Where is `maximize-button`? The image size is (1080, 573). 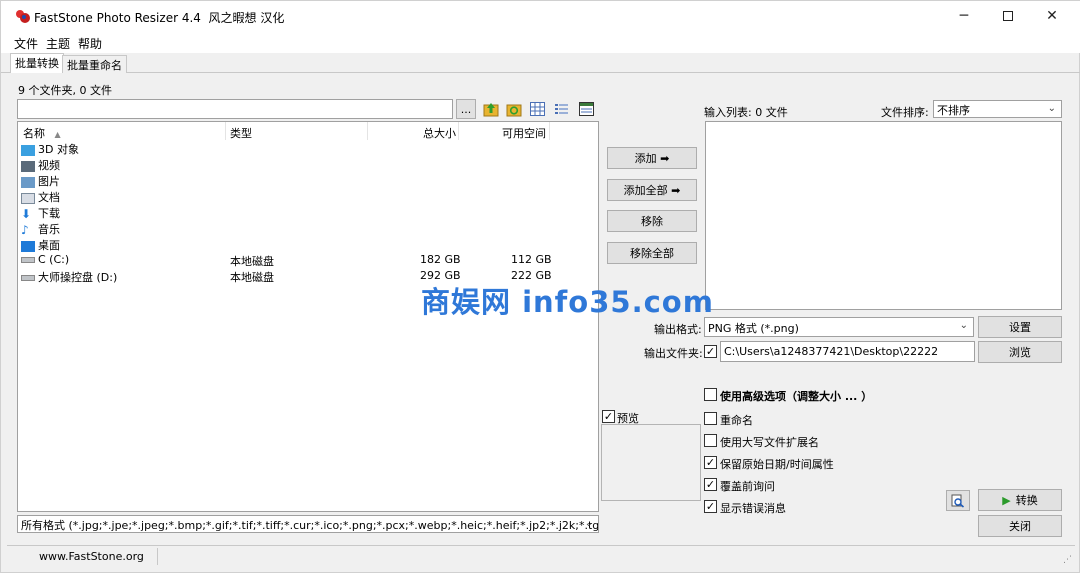
maximize-button is located at coordinates (1008, 16).